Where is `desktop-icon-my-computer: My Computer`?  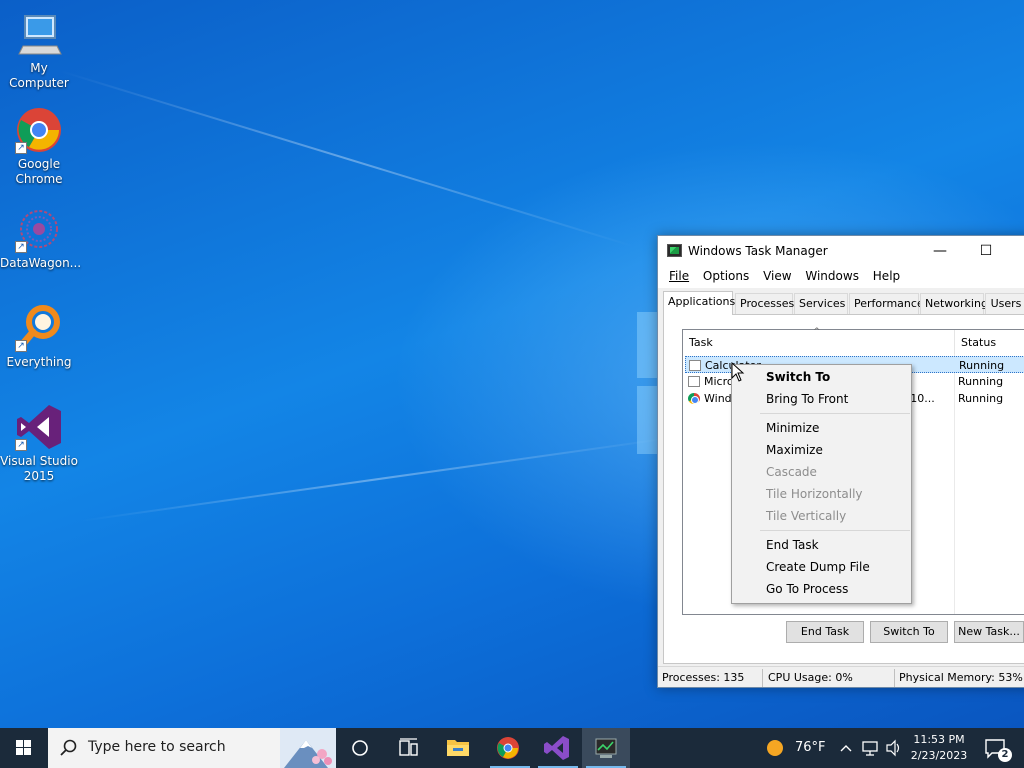 desktop-icon-my-computer: My Computer is located at coordinates (39, 50).